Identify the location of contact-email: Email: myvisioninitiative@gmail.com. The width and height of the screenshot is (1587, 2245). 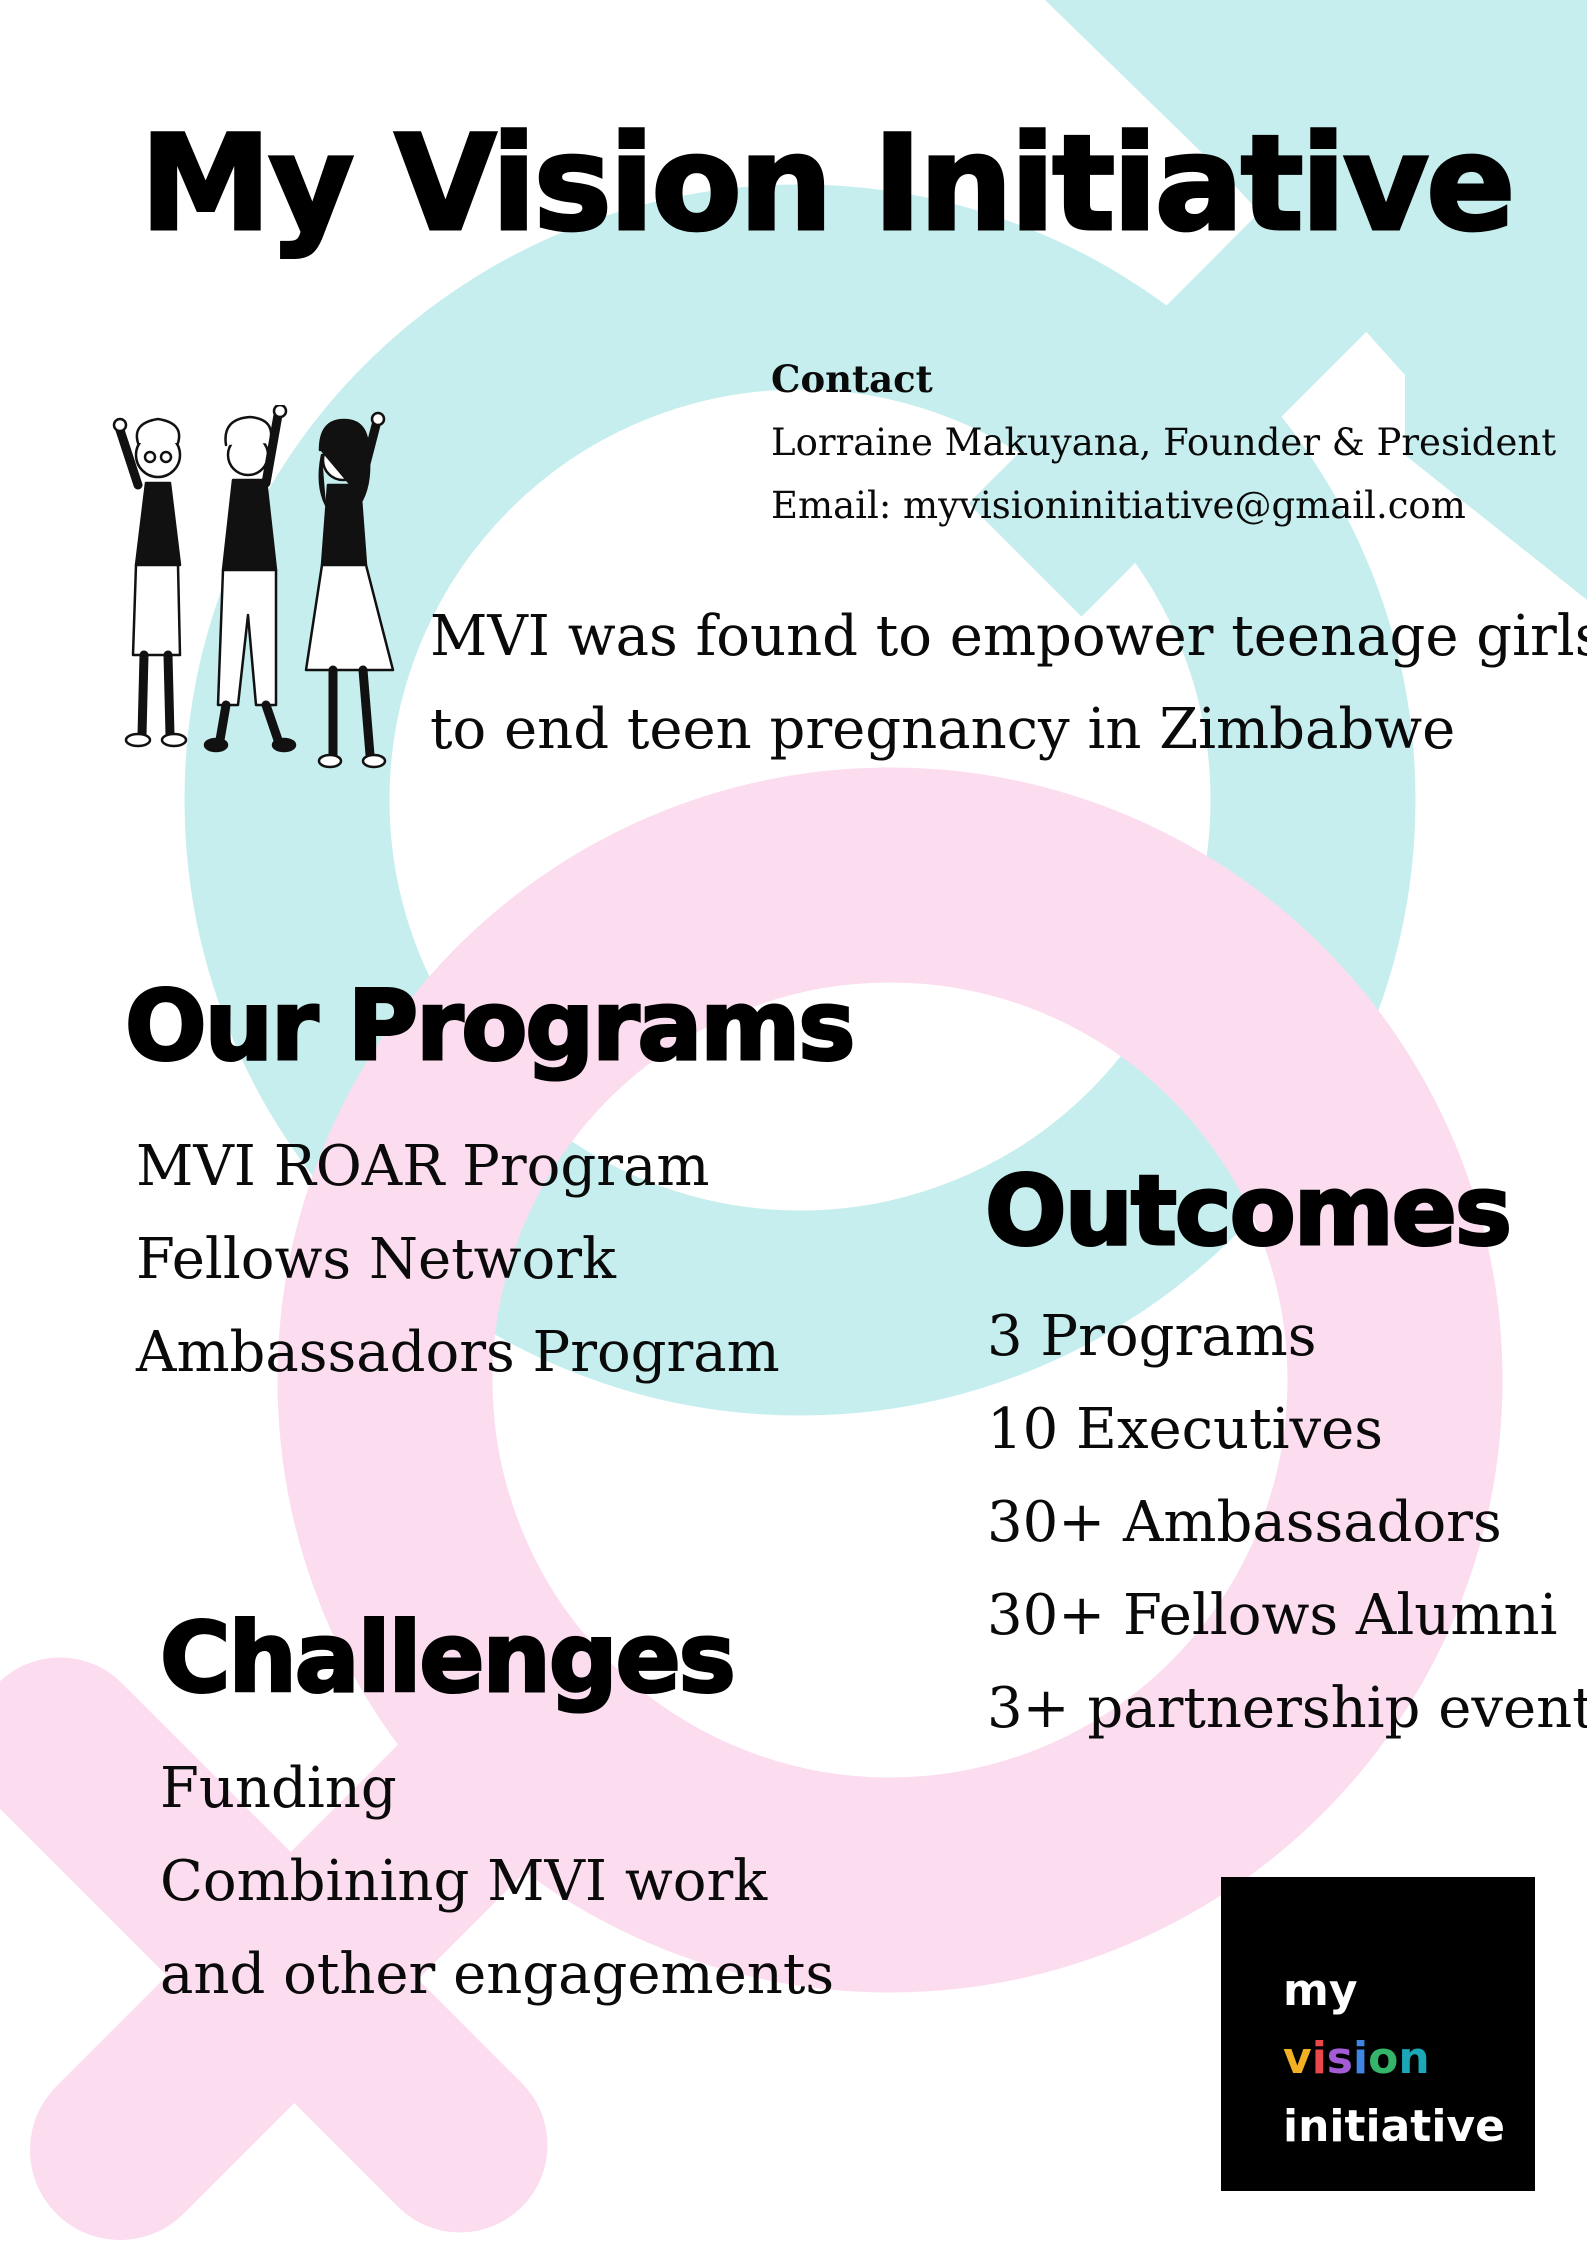
(1118, 505).